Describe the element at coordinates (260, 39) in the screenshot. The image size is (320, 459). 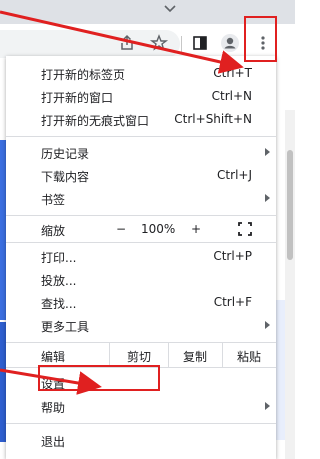
I see `annotation-box-menu-button` at that location.